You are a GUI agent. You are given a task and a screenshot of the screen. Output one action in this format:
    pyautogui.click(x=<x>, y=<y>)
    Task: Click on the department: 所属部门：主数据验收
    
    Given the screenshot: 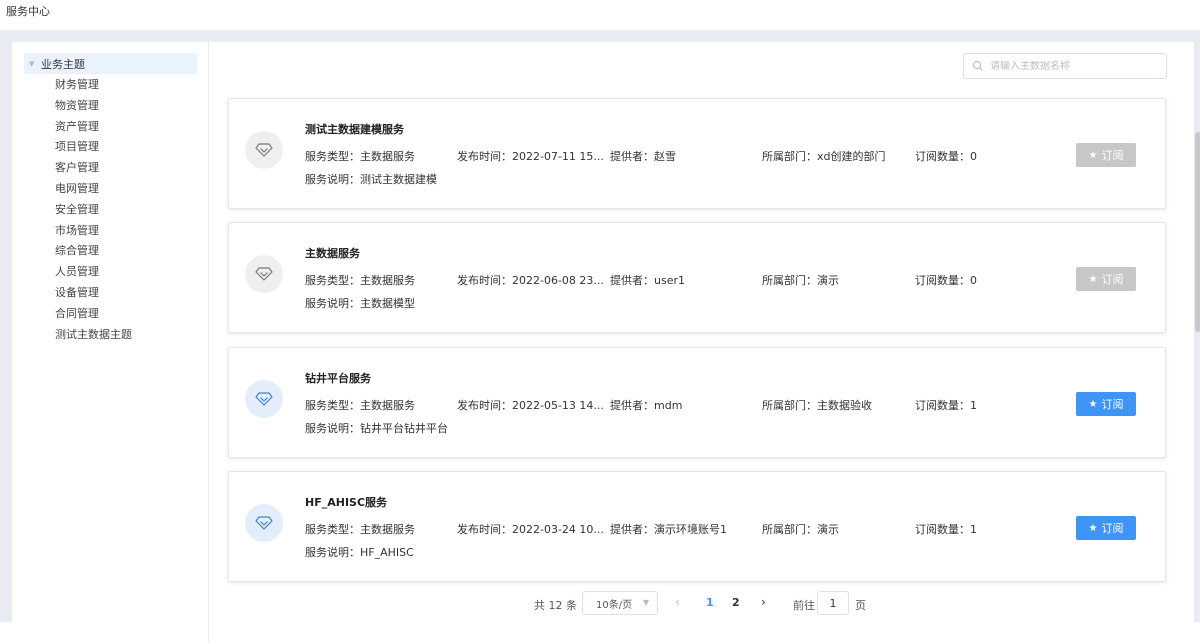 What is the action you would take?
    pyautogui.click(x=817, y=405)
    